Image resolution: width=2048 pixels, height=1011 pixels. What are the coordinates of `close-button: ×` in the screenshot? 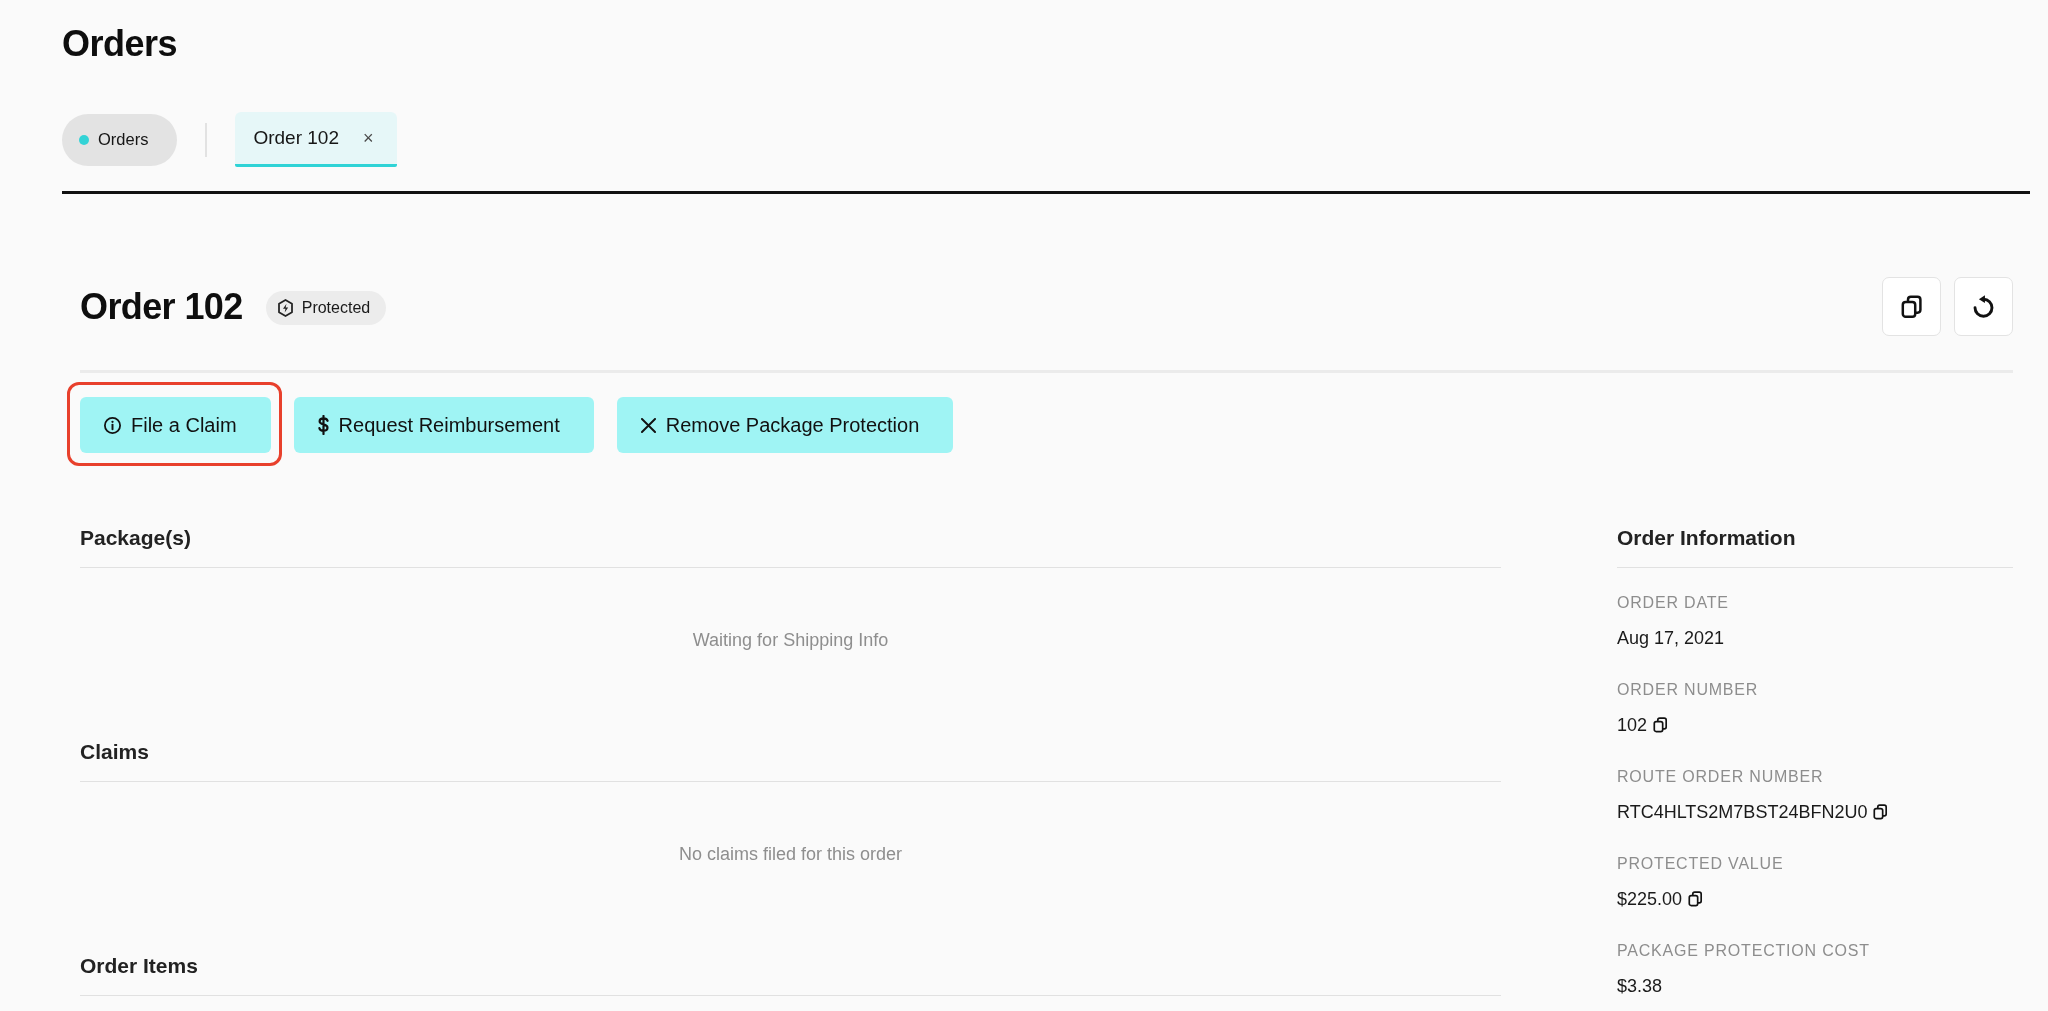 It's located at (368, 138).